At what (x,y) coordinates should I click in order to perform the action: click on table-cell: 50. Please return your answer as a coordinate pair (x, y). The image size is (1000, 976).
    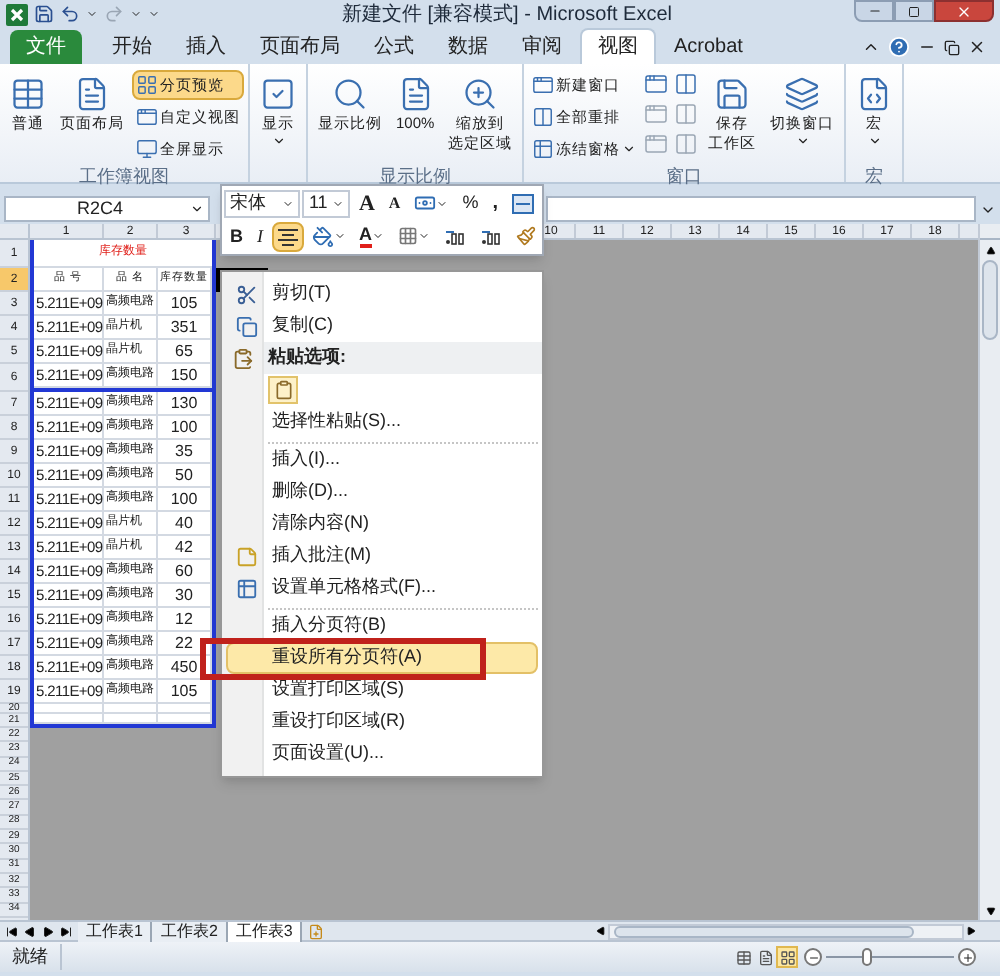
    Looking at the image, I should click on (185, 476).